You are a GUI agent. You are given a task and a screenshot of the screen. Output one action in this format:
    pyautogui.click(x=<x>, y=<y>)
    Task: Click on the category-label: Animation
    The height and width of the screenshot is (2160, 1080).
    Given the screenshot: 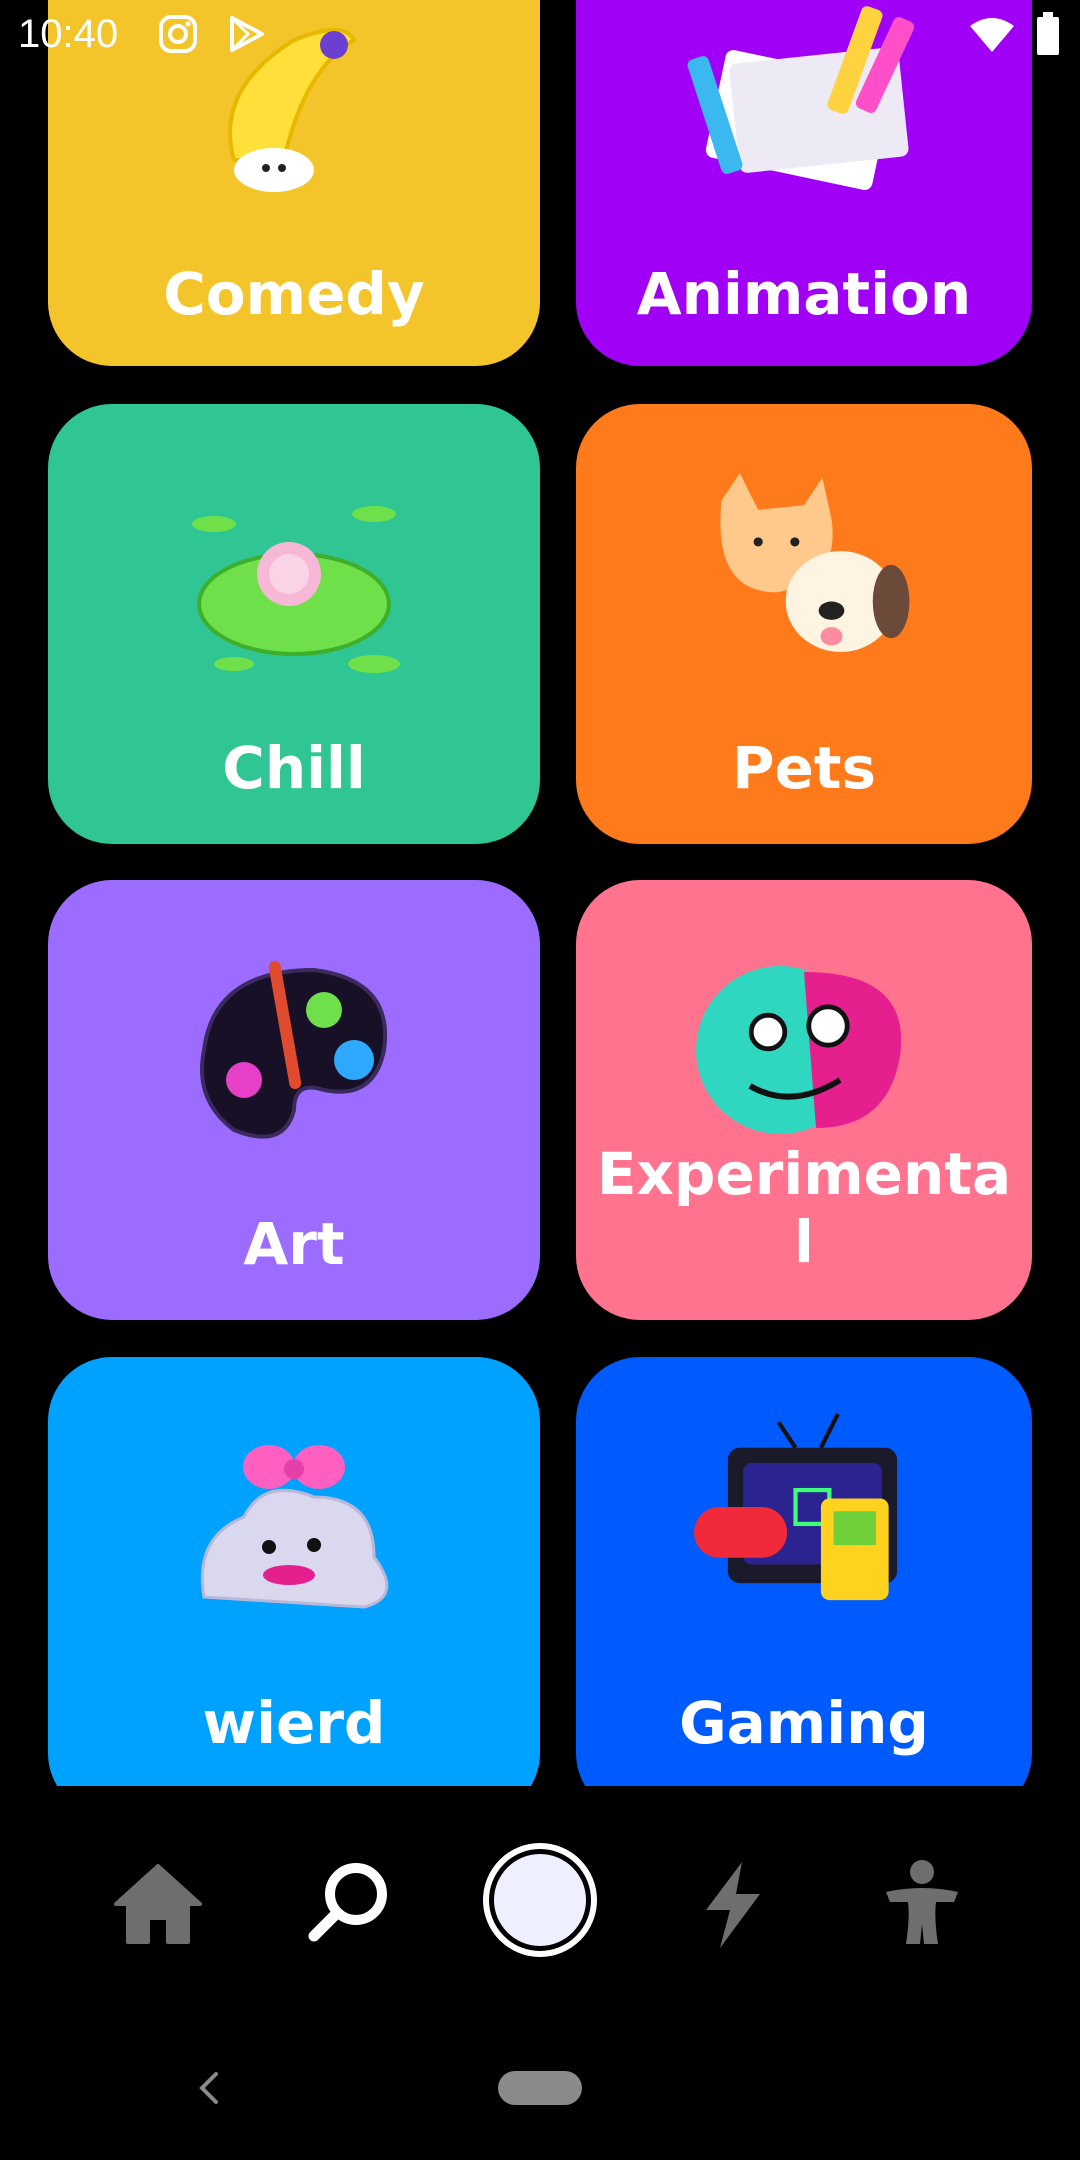 What is the action you would take?
    pyautogui.click(x=804, y=294)
    